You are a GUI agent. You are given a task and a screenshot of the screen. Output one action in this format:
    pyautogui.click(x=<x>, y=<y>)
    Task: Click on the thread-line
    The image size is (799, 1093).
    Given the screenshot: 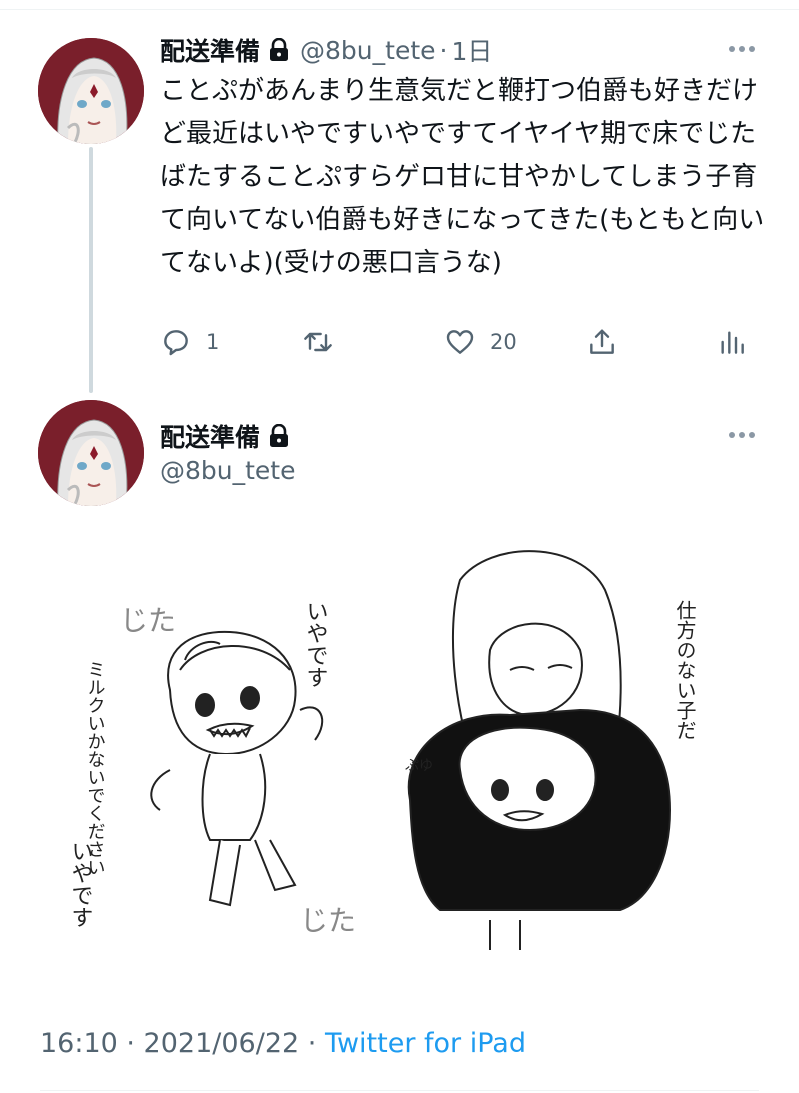 What is the action you would take?
    pyautogui.click(x=91, y=270)
    